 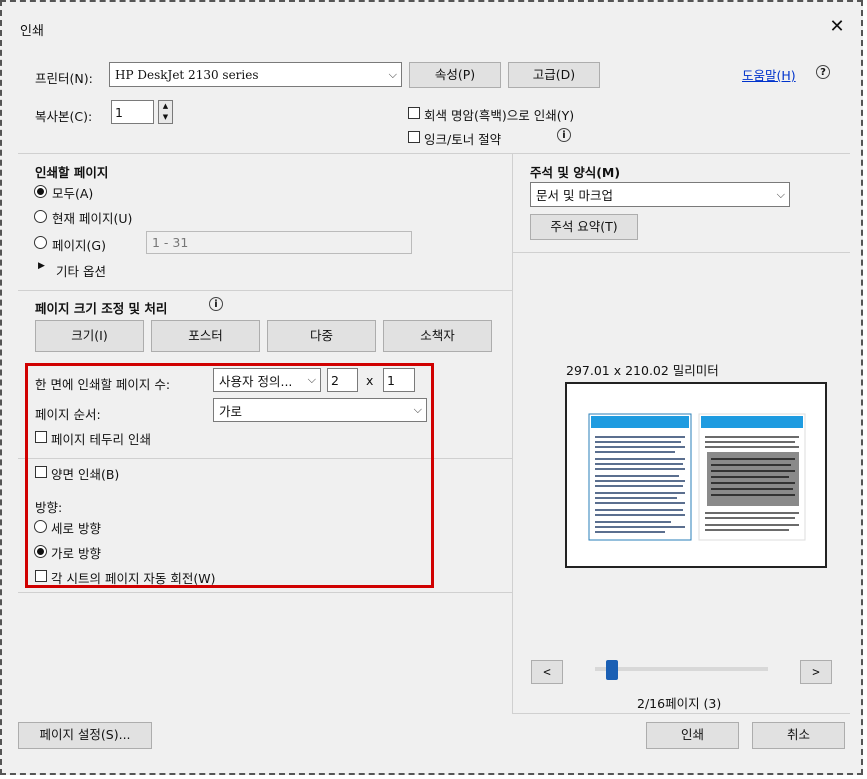 I want to click on page-slider-track, so click(x=681, y=669).